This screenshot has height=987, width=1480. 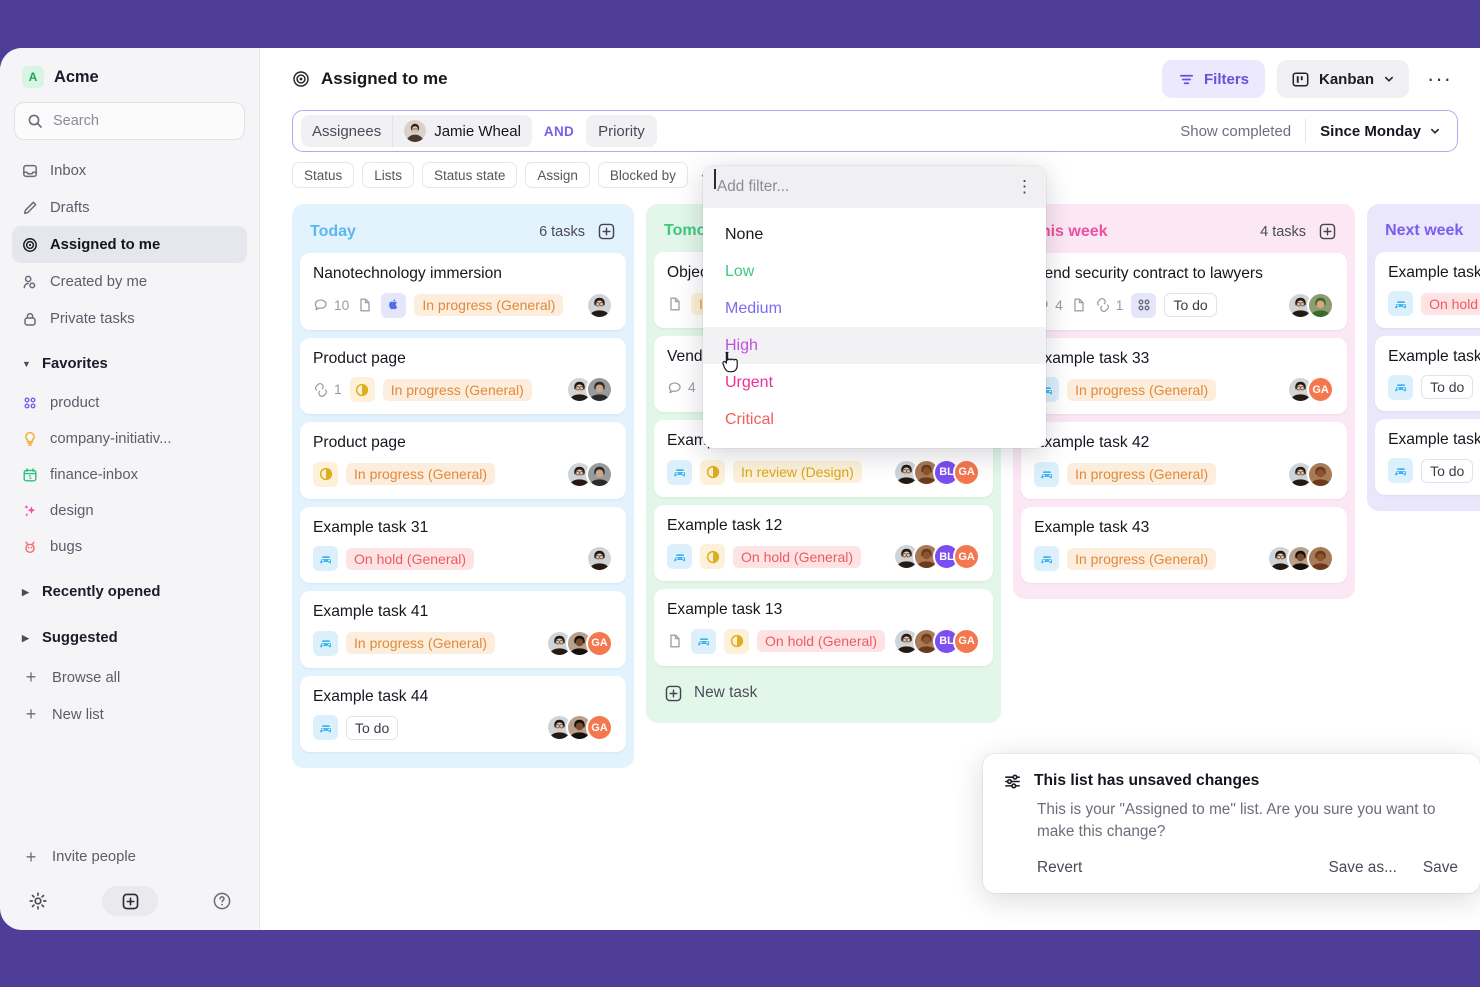 What do you see at coordinates (1439, 79) in the screenshot?
I see `more-options-button: ···` at bounding box center [1439, 79].